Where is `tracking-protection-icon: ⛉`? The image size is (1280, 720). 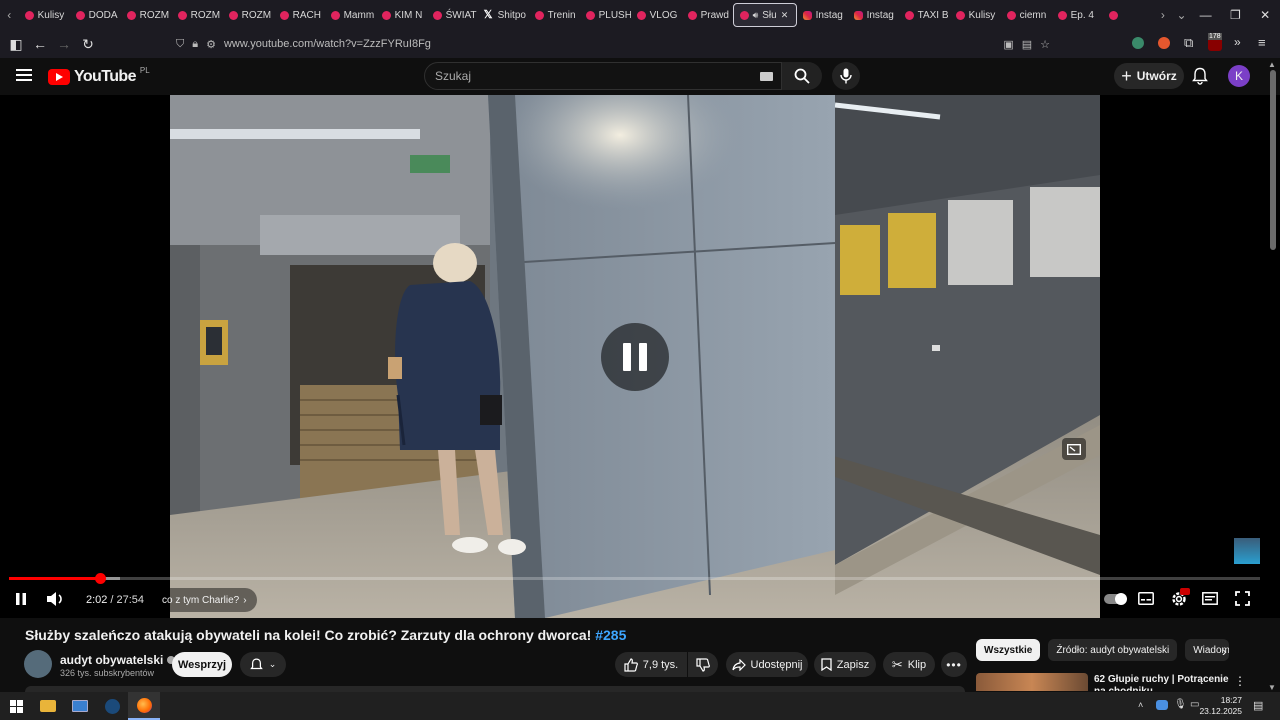
tracking-protection-icon: ⛉ is located at coordinates (180, 44).